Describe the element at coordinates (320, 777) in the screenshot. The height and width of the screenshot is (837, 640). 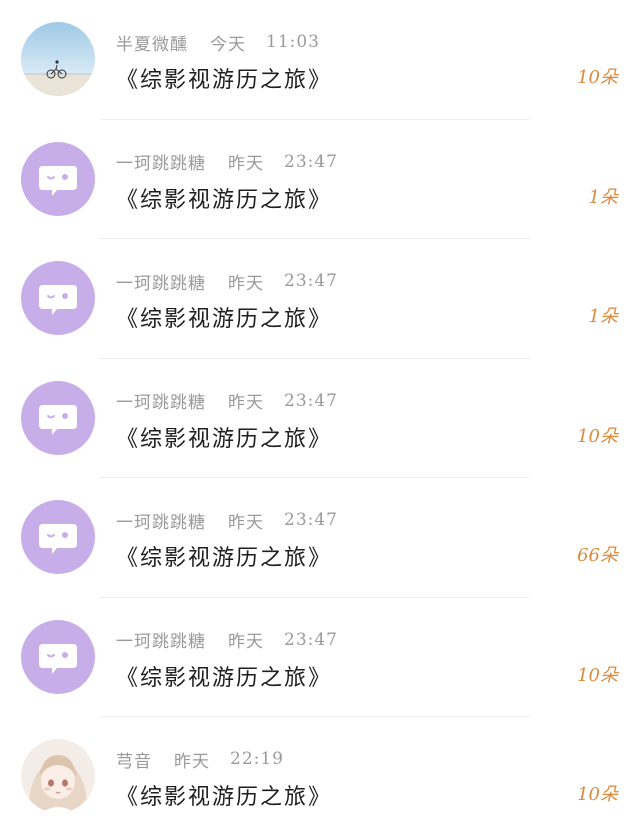
I see `list-item: 芎音 昨天 22:19 《综影视游历之旅》 10朵` at that location.